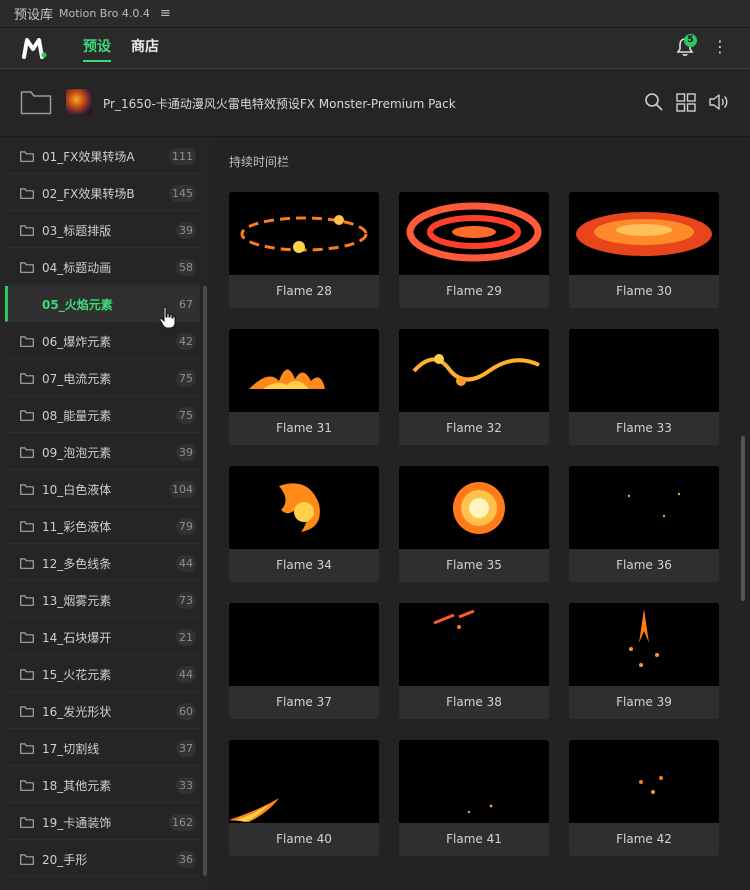 This screenshot has height=890, width=750. I want to click on more-options-icon: ⋮, so click(720, 47).